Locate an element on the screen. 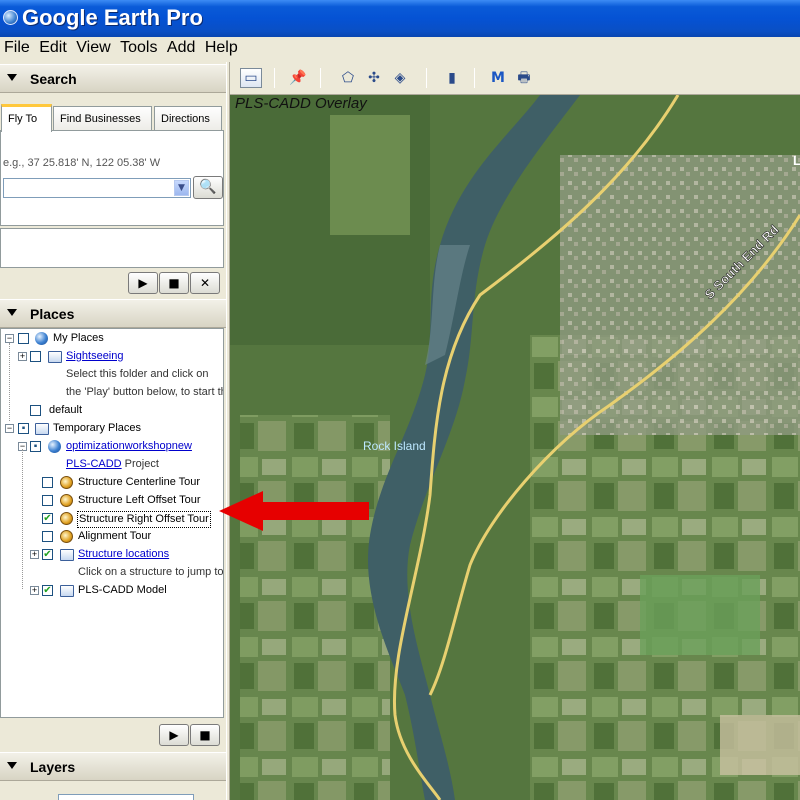 The width and height of the screenshot is (800, 800). tree-row-optimizationworkshopnew: − ▪ optimizationworkshopnew is located at coordinates (112, 447).